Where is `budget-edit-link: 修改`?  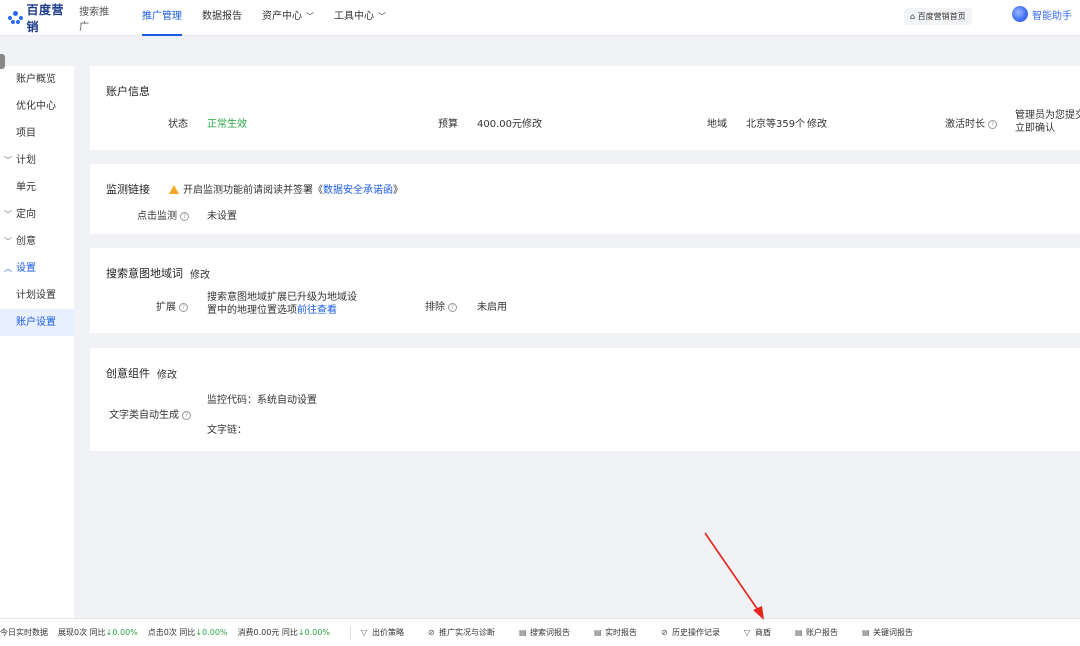 budget-edit-link: 修改 is located at coordinates (532, 122).